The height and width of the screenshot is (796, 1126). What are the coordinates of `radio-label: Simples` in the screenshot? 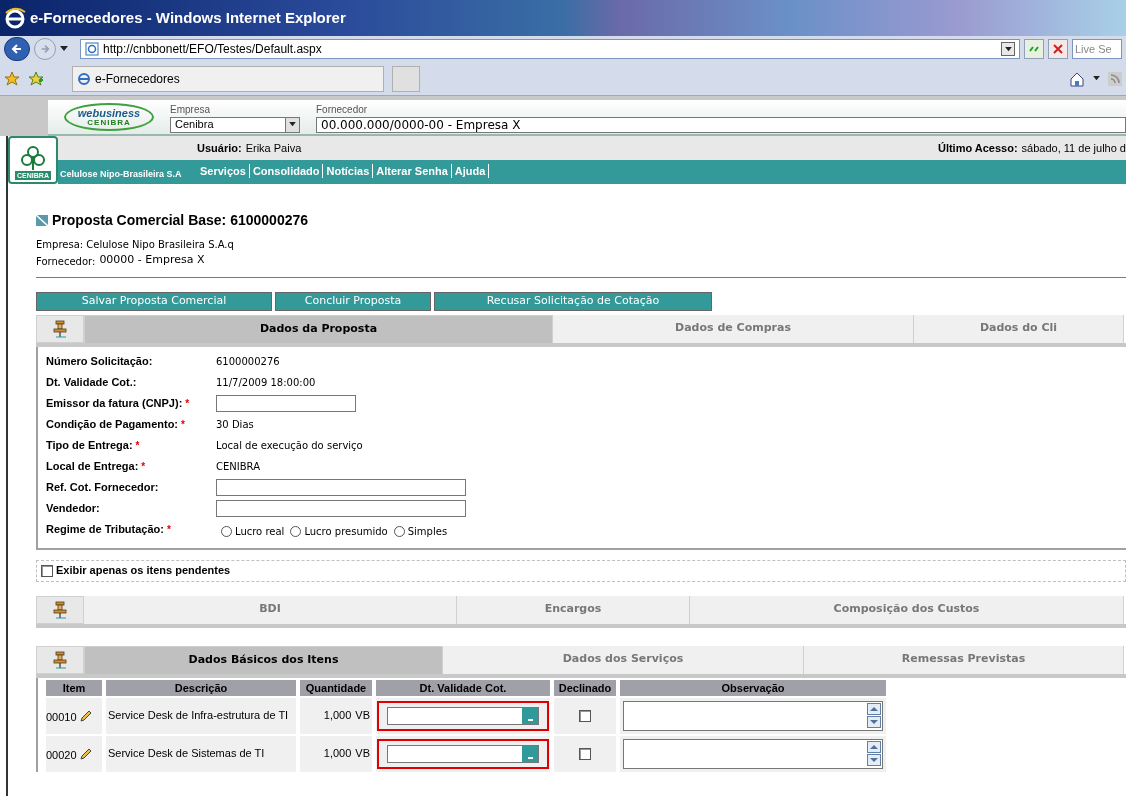 It's located at (427, 531).